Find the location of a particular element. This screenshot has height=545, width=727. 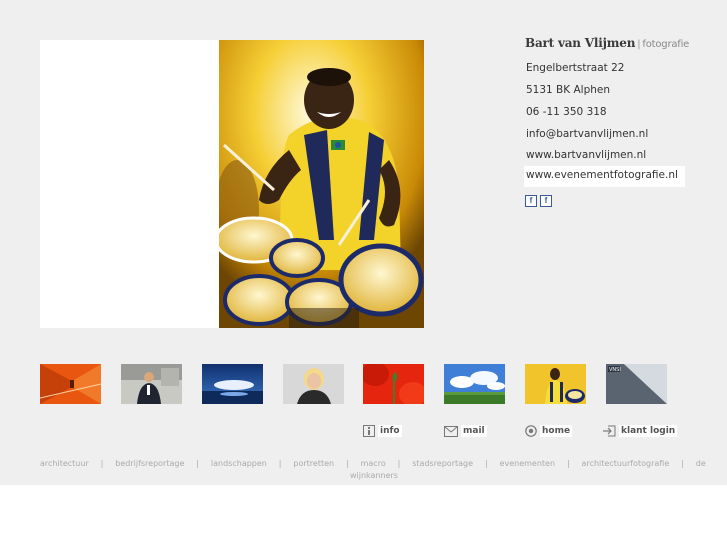

thumbnail-landschappen is located at coordinates (232, 384).